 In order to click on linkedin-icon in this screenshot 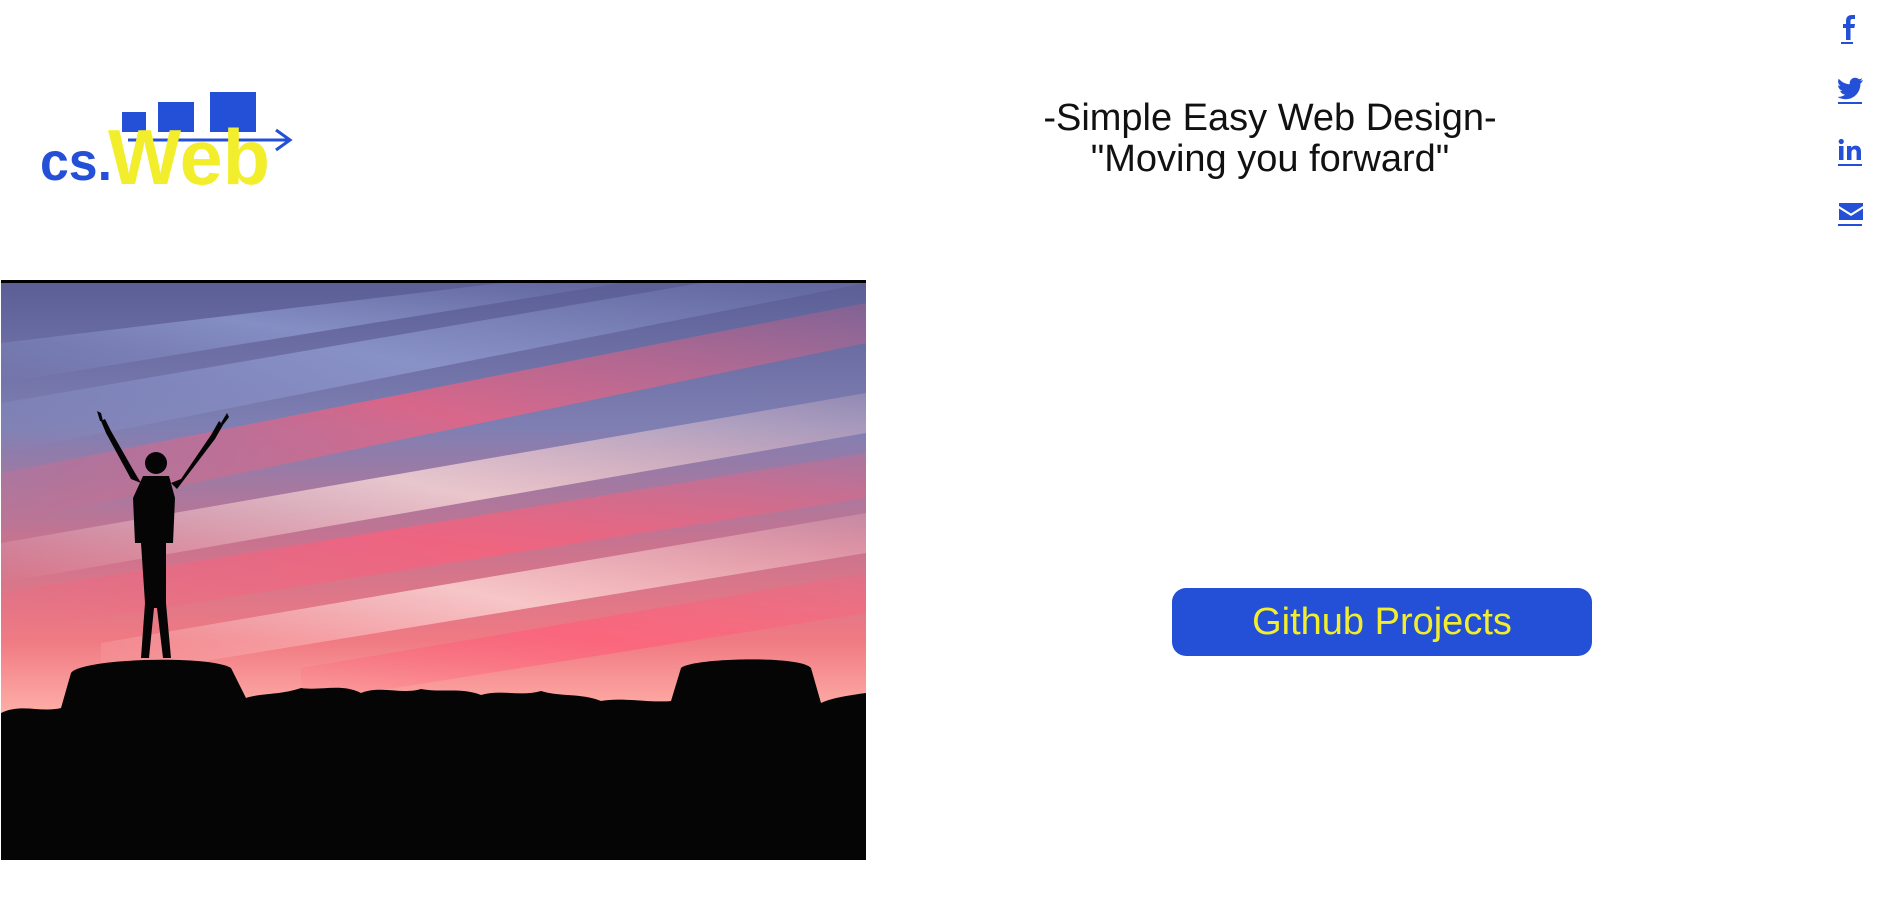, I will do `click(1849, 149)`.